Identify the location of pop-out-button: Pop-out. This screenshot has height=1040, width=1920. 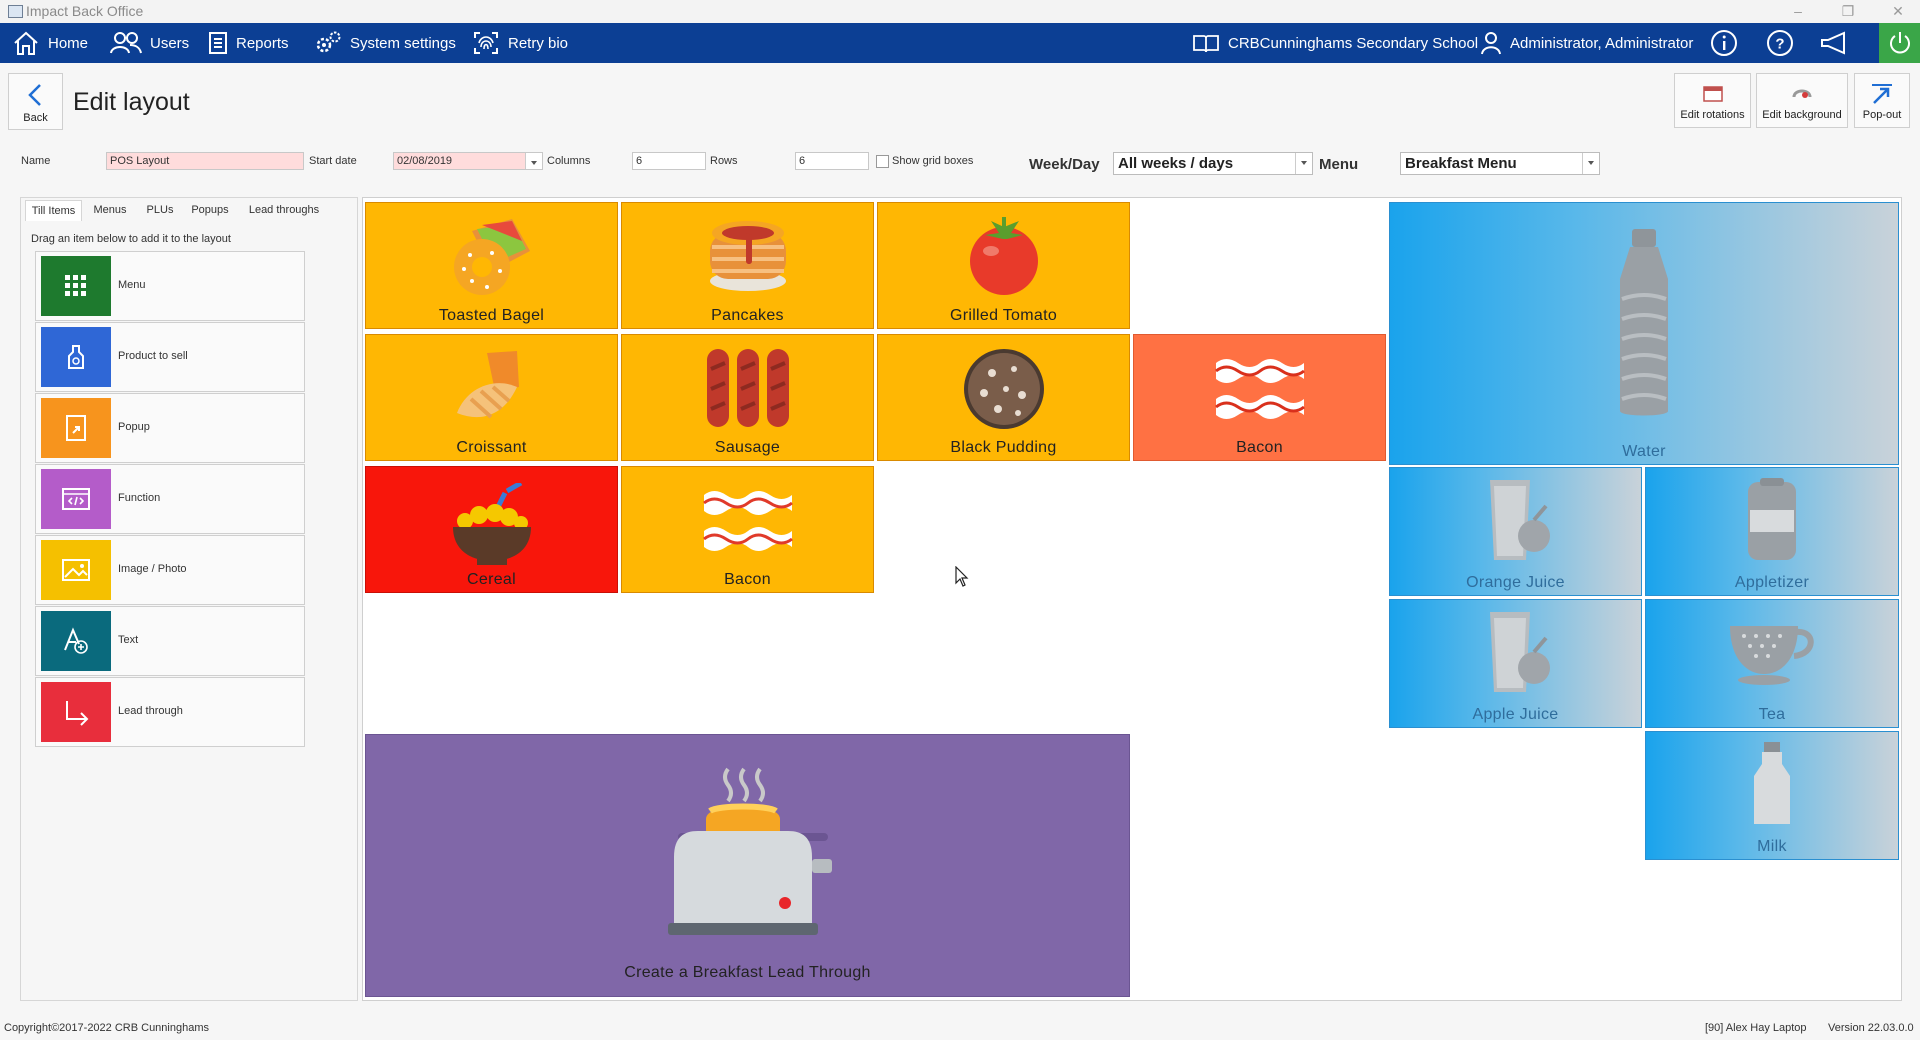
(1882, 100).